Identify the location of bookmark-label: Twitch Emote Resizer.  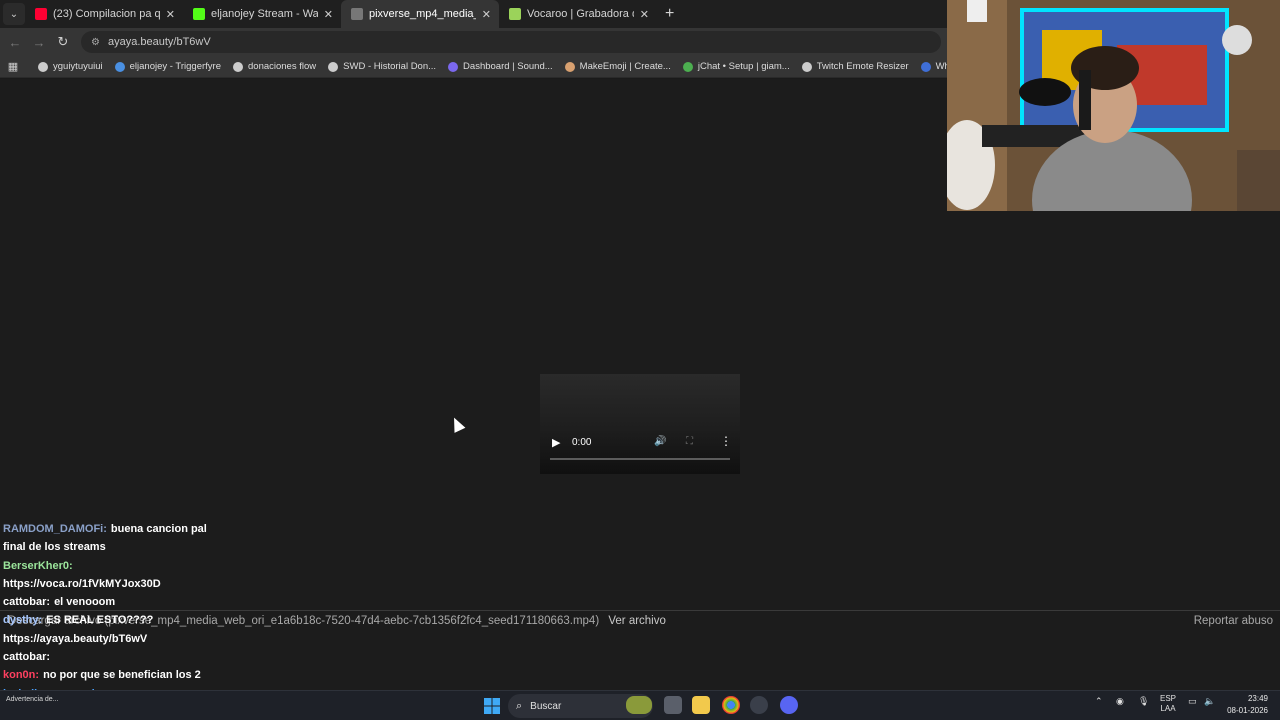
(862, 66).